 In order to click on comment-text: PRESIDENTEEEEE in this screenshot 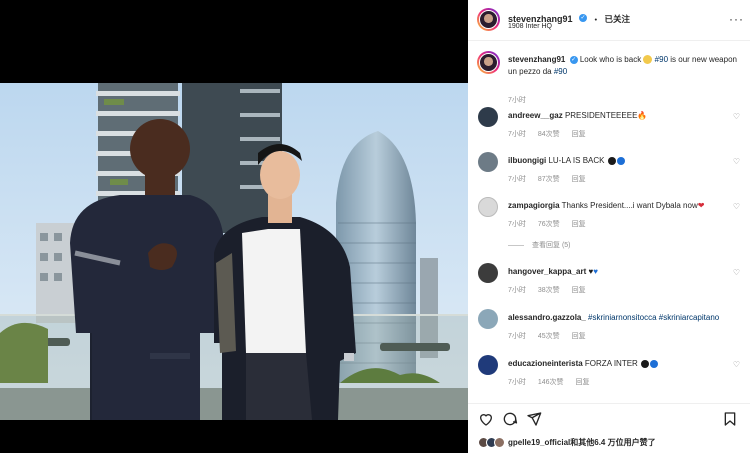, I will do `click(601, 115)`.